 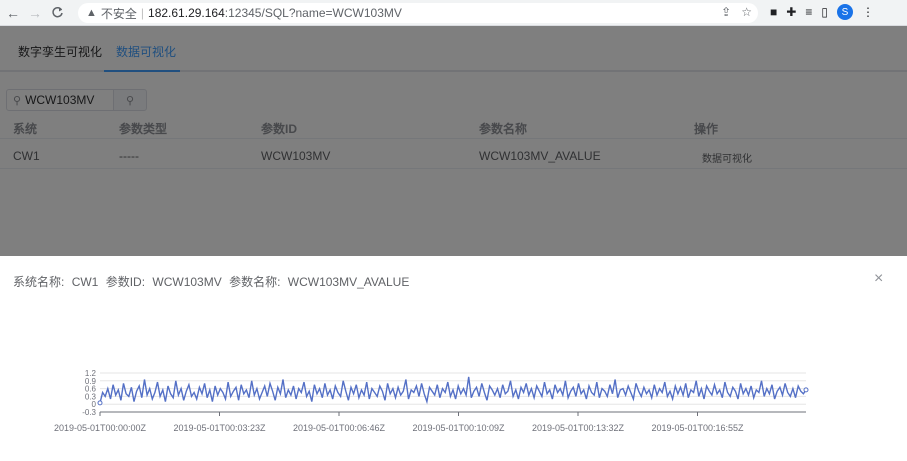 What do you see at coordinates (726, 12) in the screenshot?
I see `share-icon: ⇪` at bounding box center [726, 12].